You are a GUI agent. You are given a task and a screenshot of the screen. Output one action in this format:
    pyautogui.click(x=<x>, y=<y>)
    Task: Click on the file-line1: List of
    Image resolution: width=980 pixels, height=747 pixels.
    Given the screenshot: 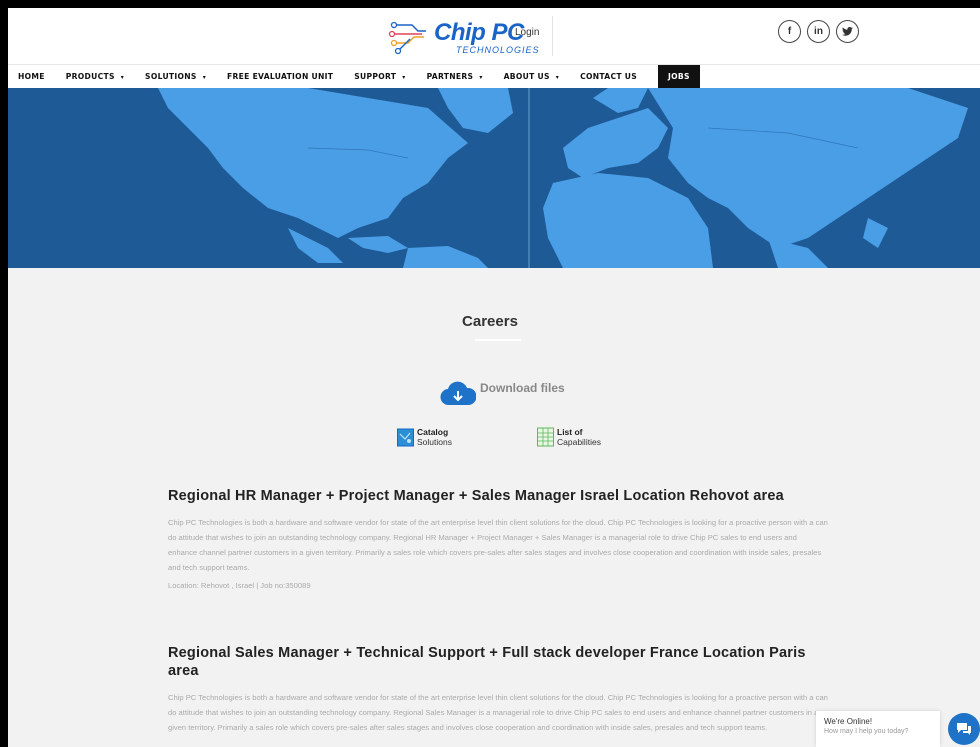 What is the action you would take?
    pyautogui.click(x=570, y=432)
    